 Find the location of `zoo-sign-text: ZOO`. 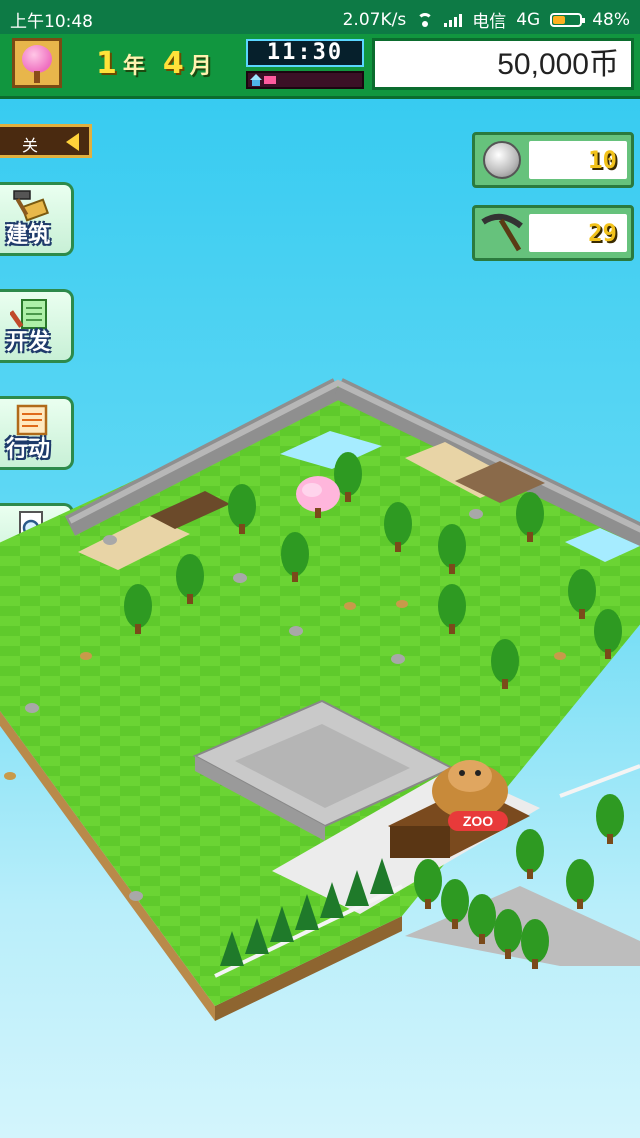

zoo-sign-text: ZOO is located at coordinates (478, 821).